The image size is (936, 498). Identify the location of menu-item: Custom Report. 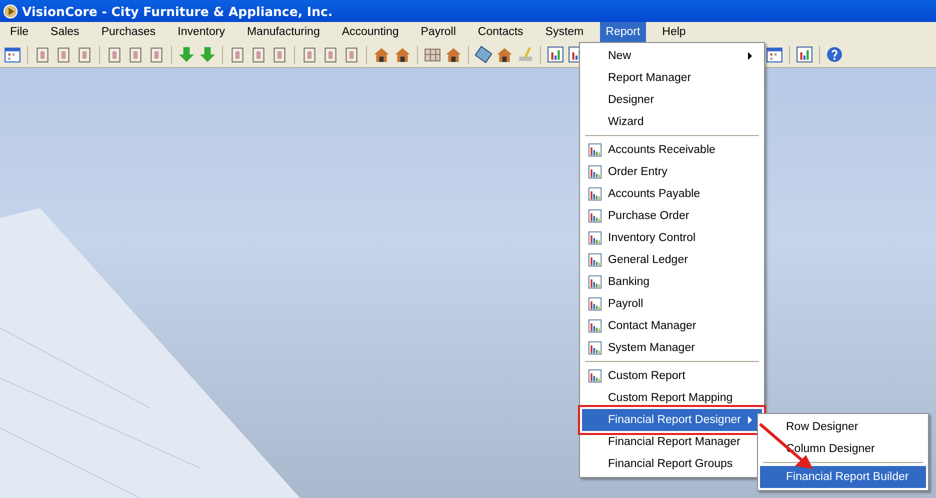
(672, 376).